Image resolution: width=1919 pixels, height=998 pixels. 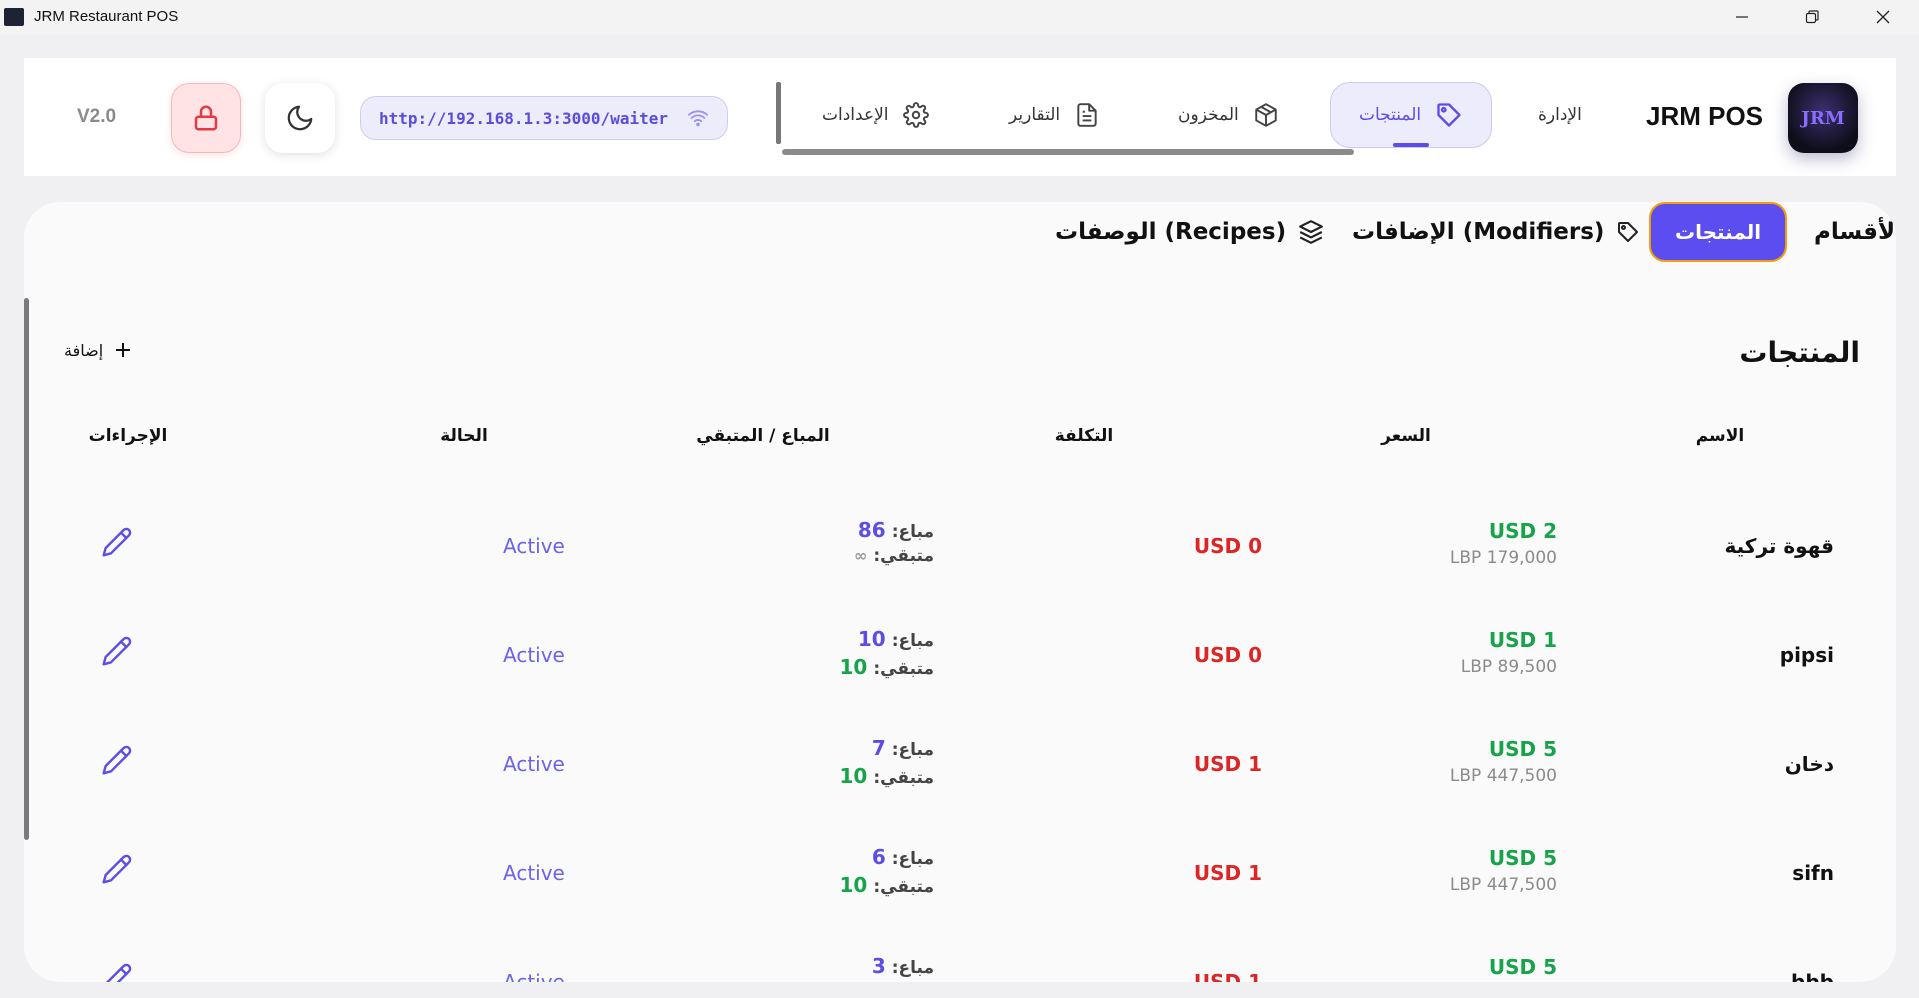 What do you see at coordinates (1718, 232) in the screenshot?
I see `subtab-products: المنتجات` at bounding box center [1718, 232].